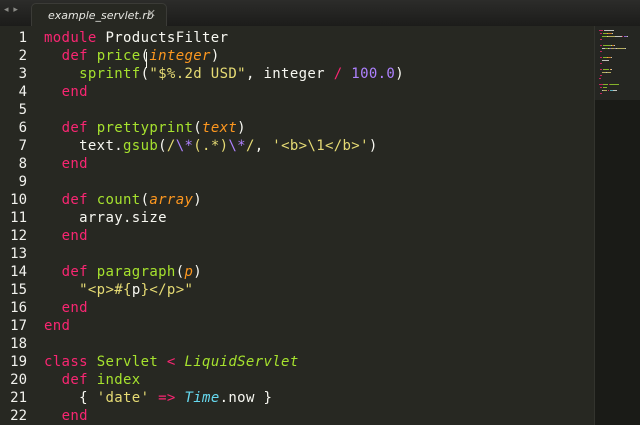  Describe the element at coordinates (297, 200) in the screenshot. I see `code-line: 10 def count(array)` at that location.